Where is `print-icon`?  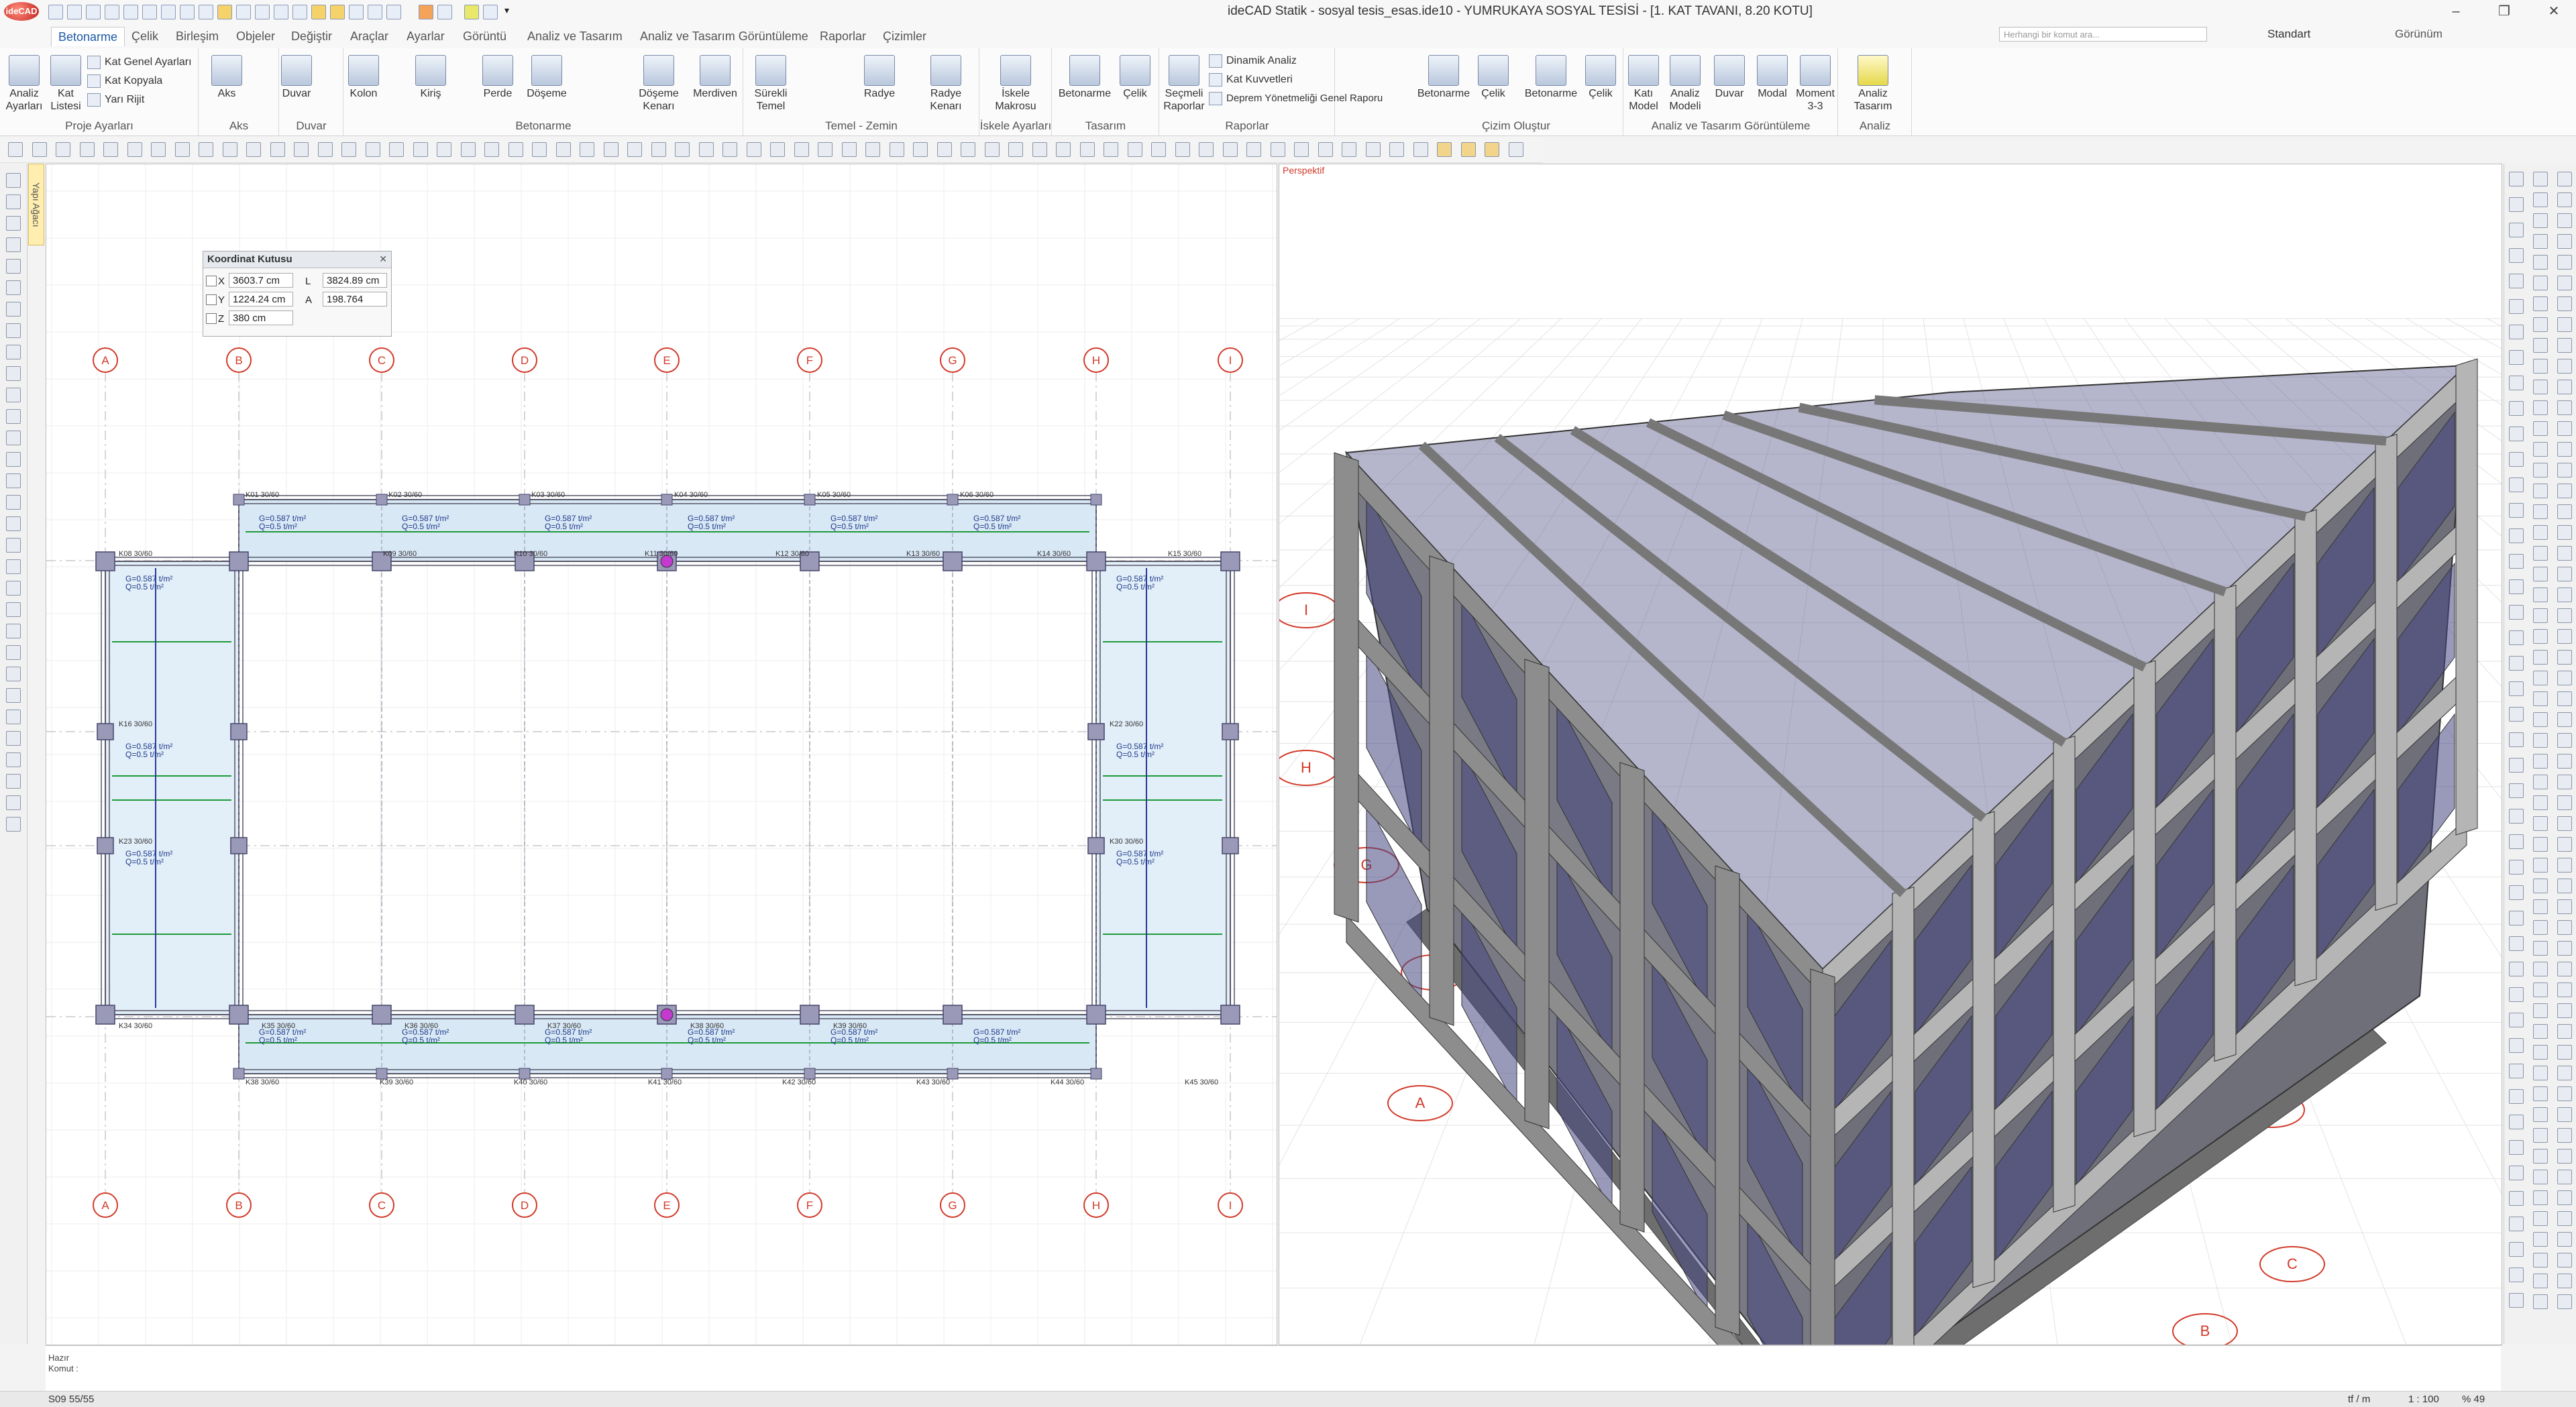 print-icon is located at coordinates (149, 12).